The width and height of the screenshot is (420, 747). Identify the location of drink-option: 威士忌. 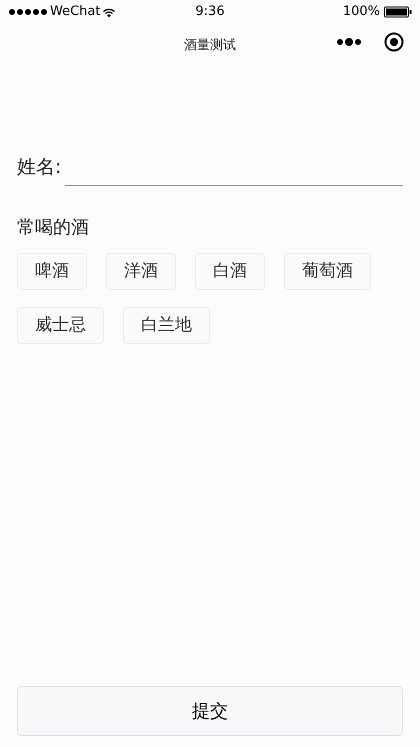
(60, 325).